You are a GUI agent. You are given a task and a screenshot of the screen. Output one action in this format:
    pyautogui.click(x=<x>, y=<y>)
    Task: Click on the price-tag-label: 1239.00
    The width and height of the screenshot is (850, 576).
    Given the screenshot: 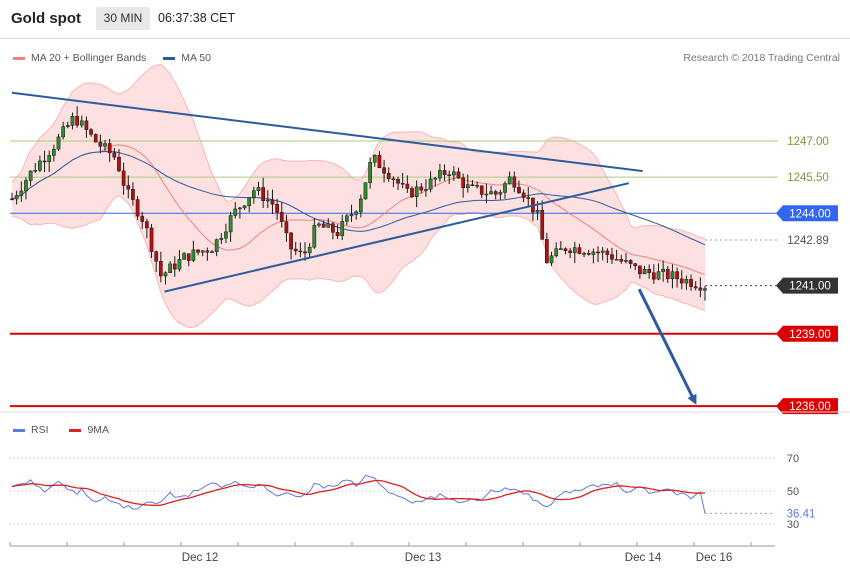 What is the action you would take?
    pyautogui.click(x=810, y=335)
    